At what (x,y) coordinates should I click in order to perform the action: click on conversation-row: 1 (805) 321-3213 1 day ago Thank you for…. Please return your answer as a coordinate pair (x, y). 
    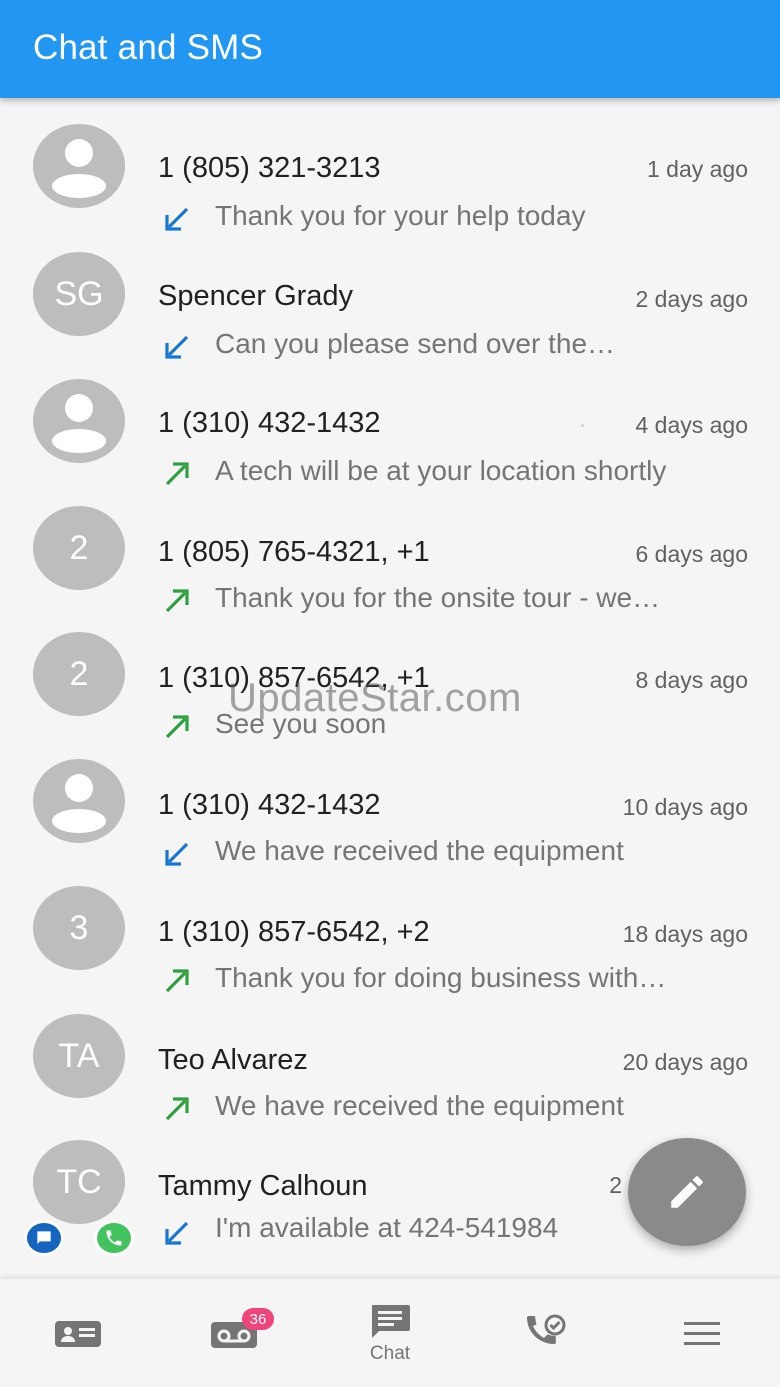
    Looking at the image, I should click on (390, 179).